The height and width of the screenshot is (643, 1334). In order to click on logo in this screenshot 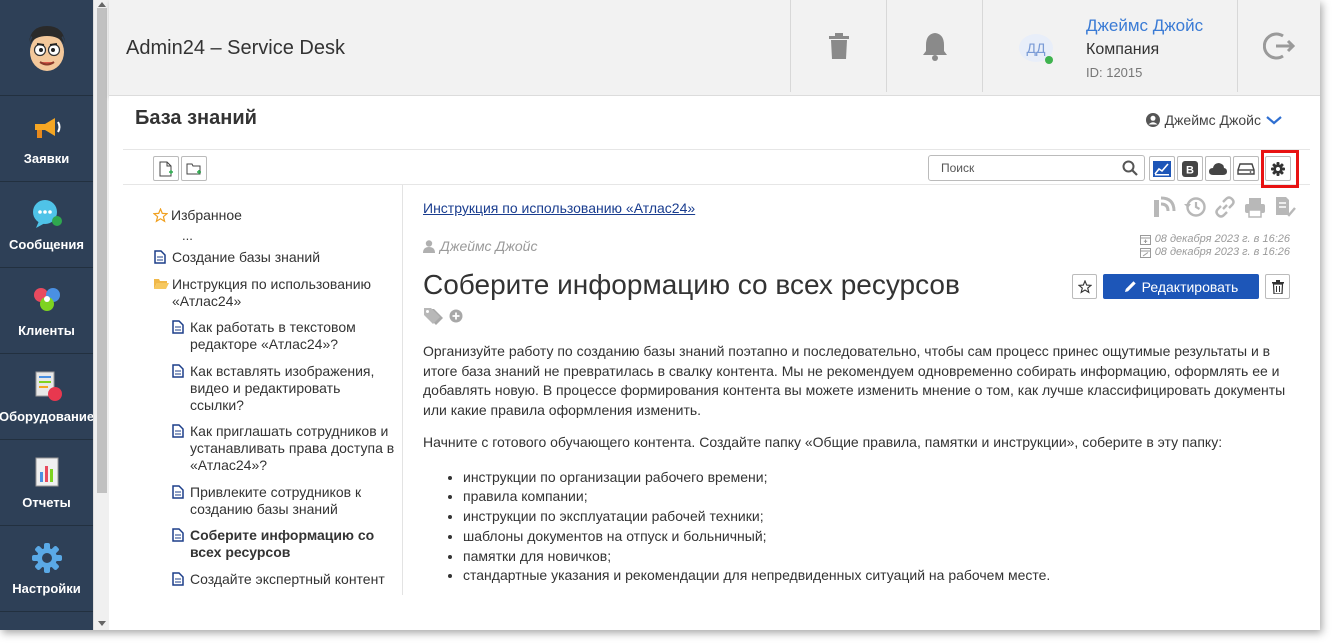, I will do `click(46, 48)`.